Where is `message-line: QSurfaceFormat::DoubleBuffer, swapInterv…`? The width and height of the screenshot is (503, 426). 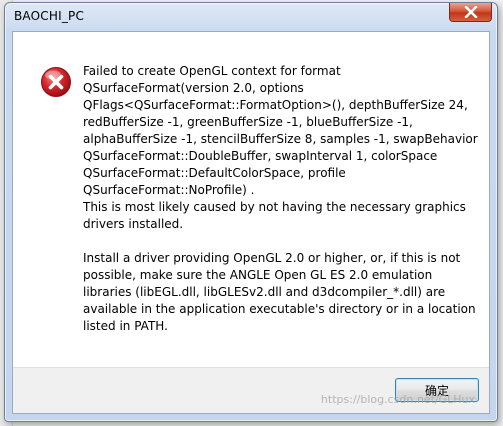
message-line: QSurfaceFormat::DoubleBuffer, swapInterv… is located at coordinates (260, 156).